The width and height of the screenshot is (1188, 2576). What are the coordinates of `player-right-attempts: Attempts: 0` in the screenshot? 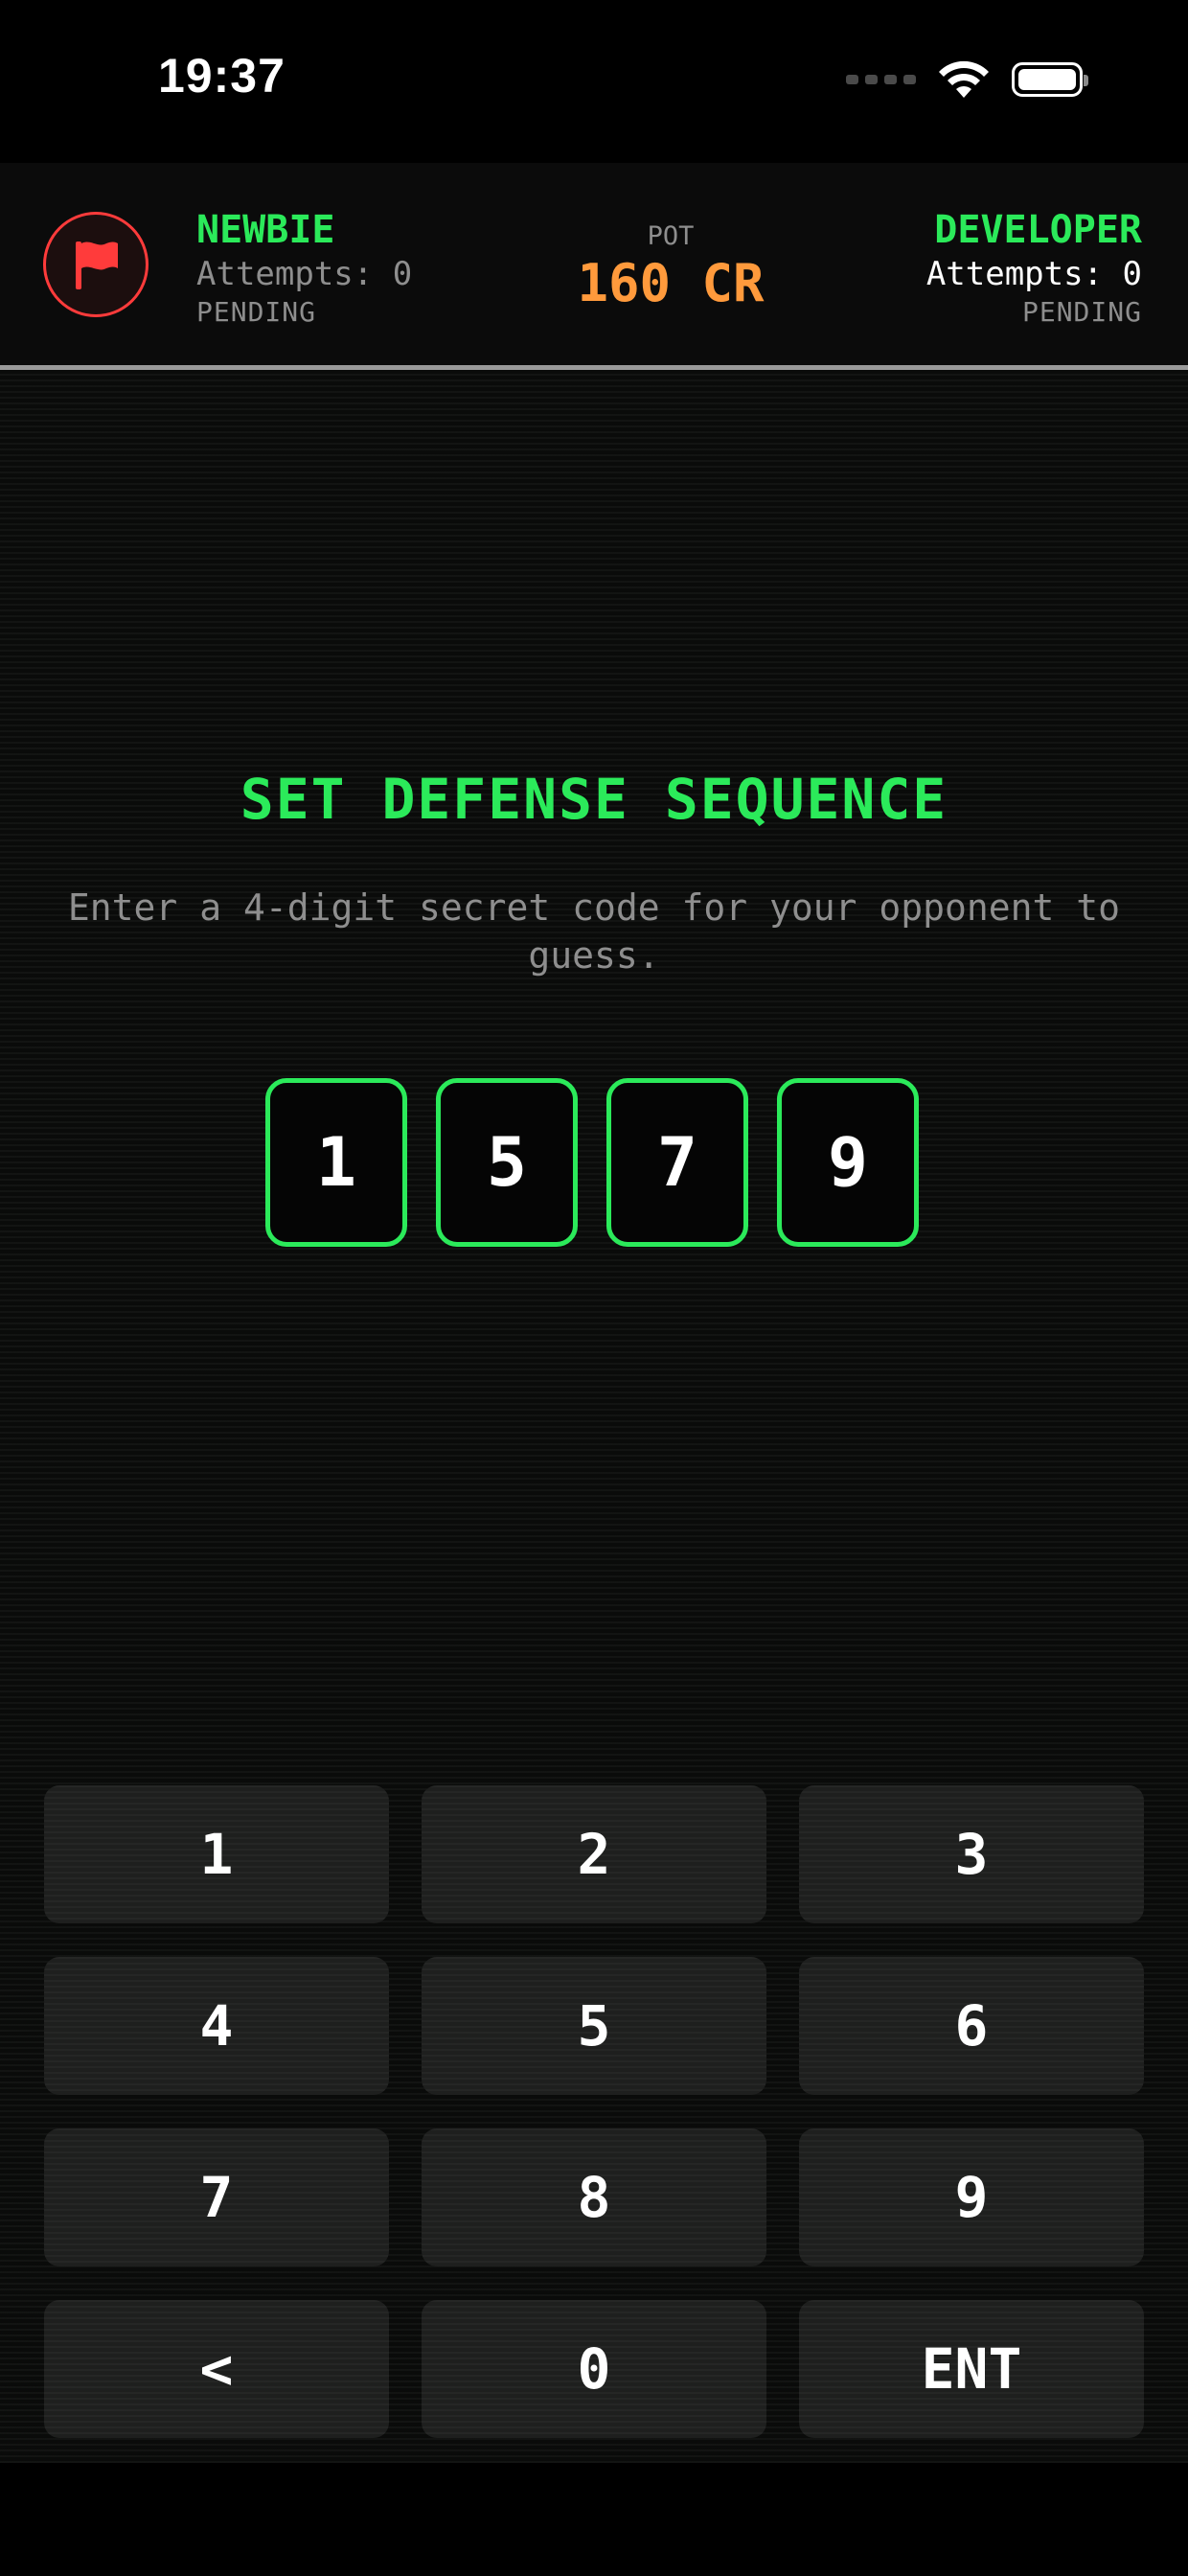 It's located at (1033, 274).